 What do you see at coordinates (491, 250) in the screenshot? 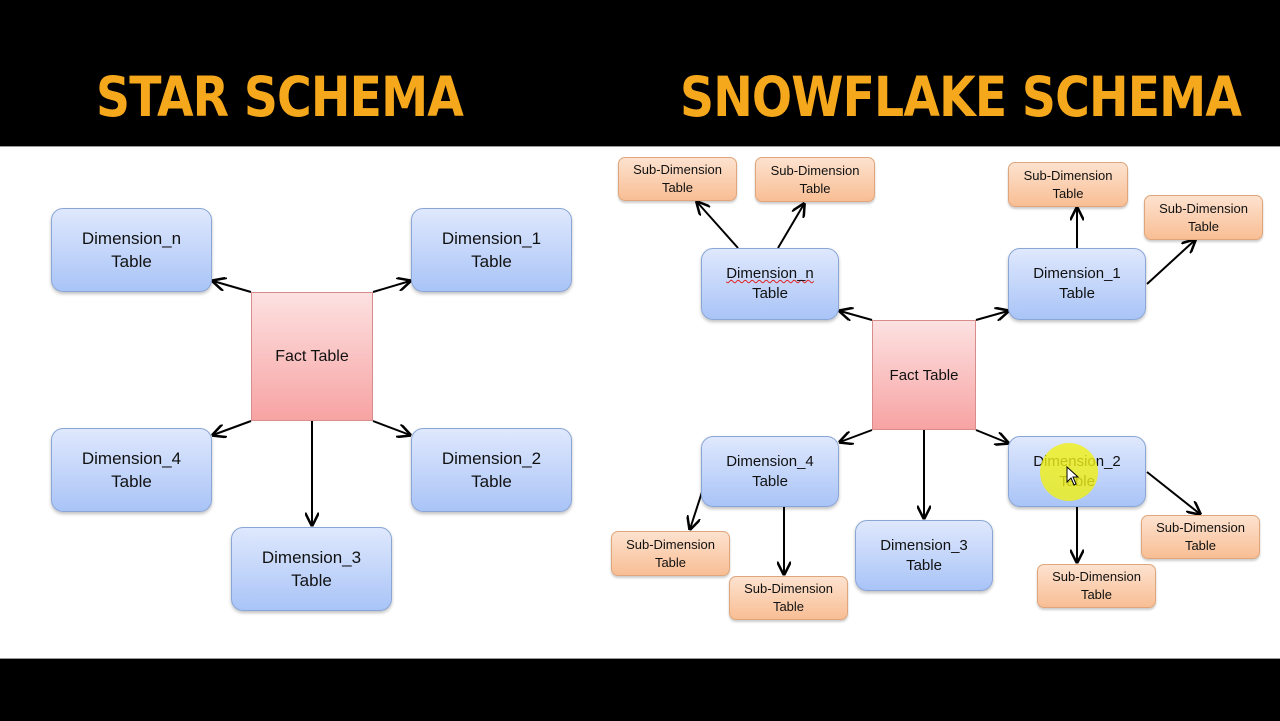
I see `star-dimension-1-table: Dimension_1 Table` at bounding box center [491, 250].